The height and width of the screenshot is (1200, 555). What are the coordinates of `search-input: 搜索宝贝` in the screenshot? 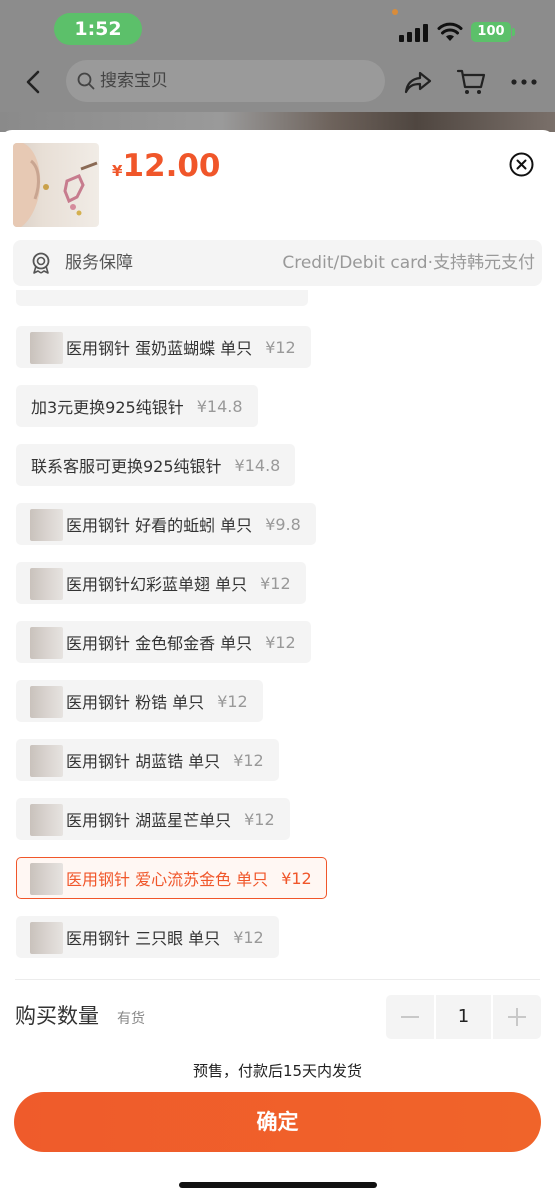 It's located at (225, 81).